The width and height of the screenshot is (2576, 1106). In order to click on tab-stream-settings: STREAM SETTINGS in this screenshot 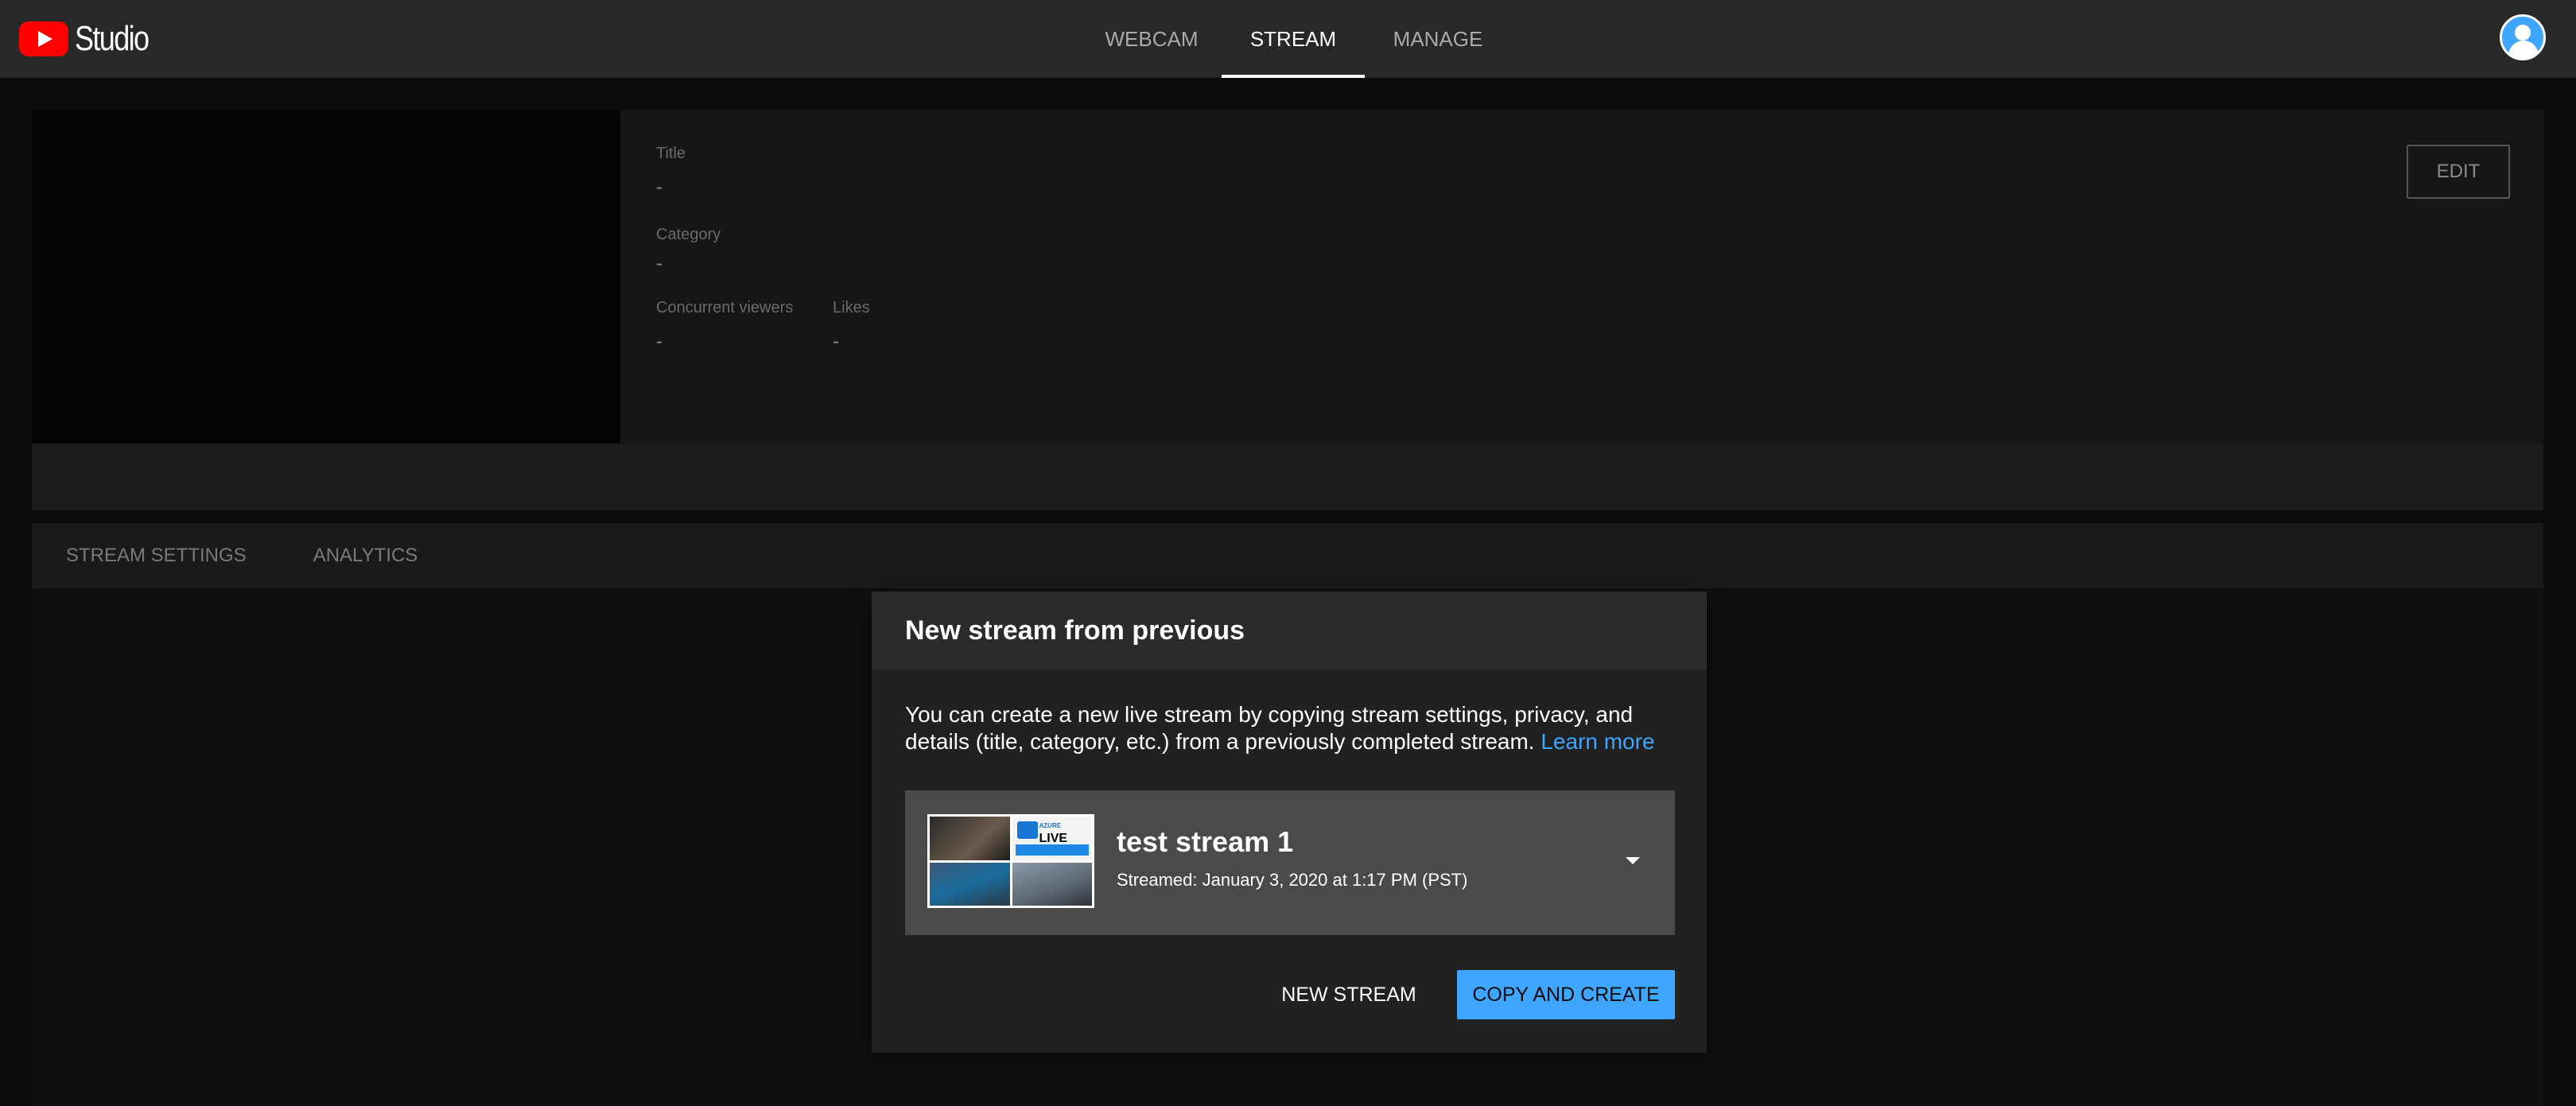, I will do `click(156, 556)`.